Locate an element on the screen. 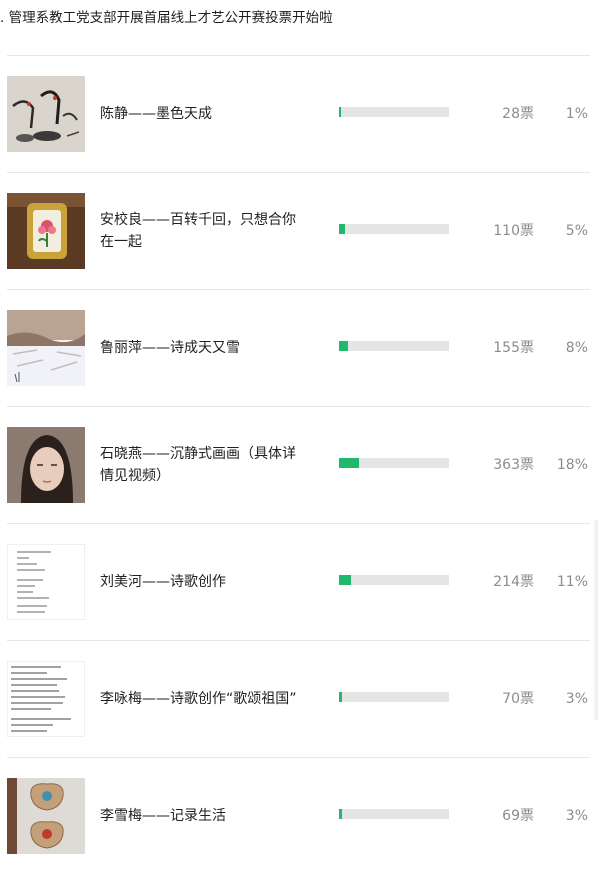 The image size is (598, 874). vote-count: 155票 is located at coordinates (513, 348).